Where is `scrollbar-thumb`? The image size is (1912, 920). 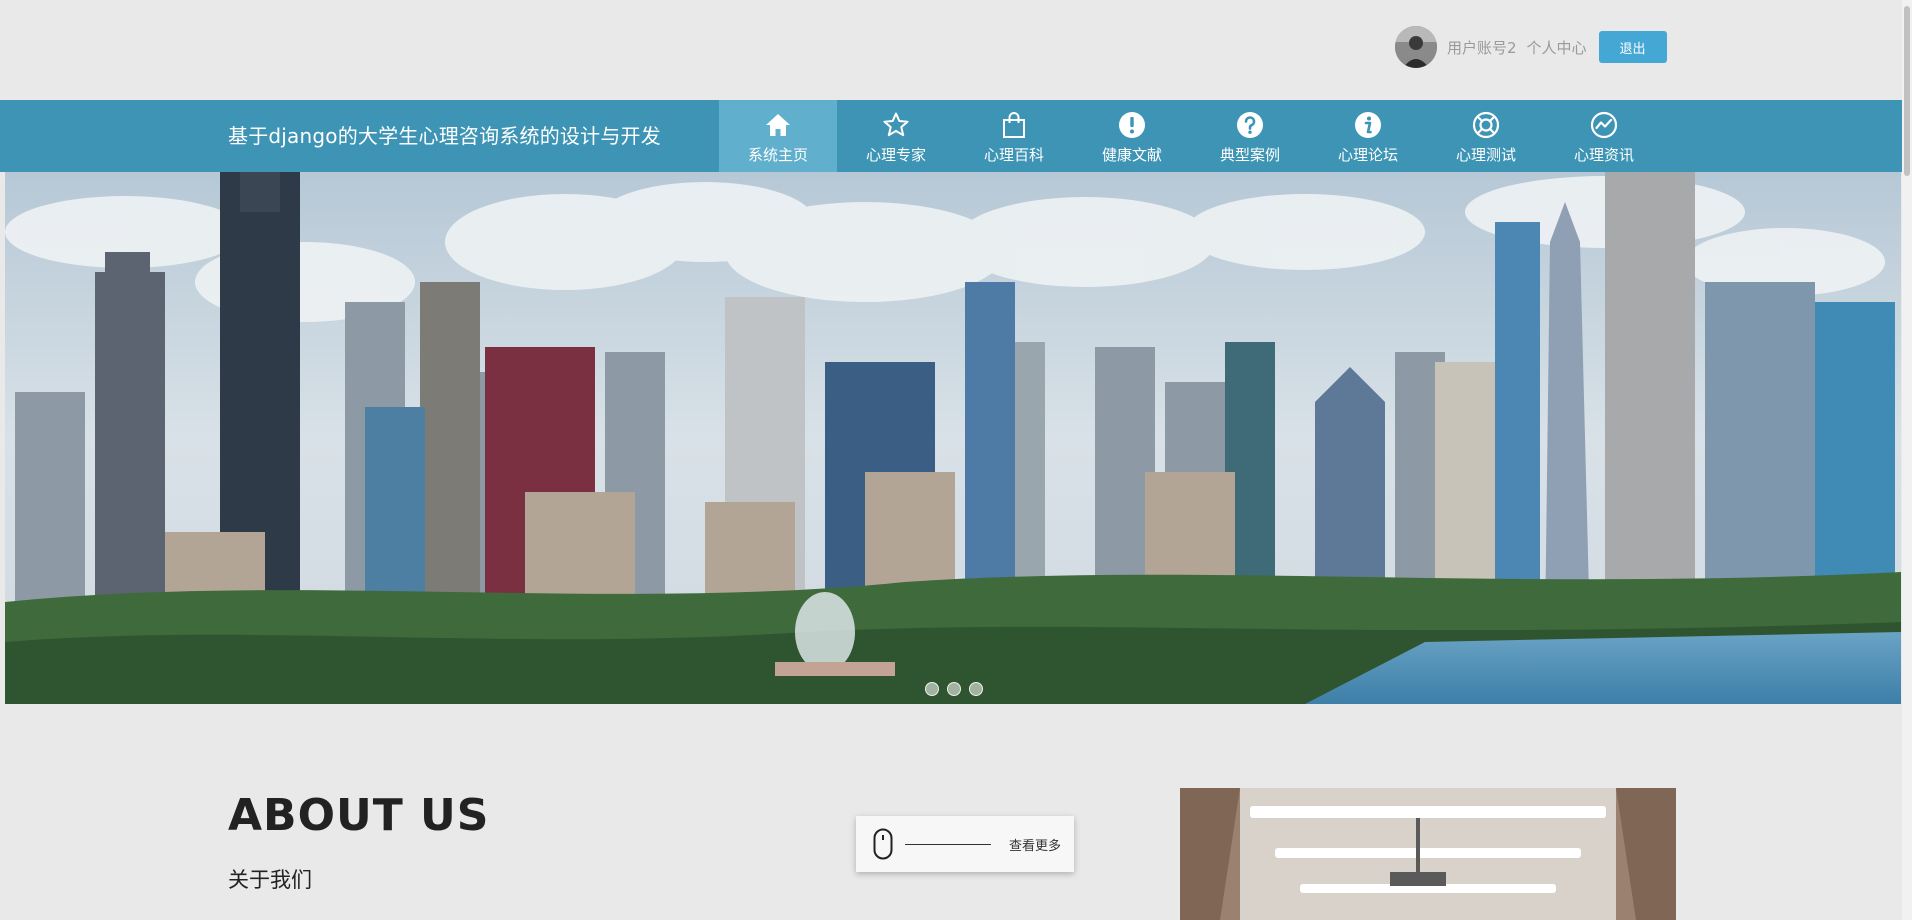
scrollbar-thumb is located at coordinates (1907, 91).